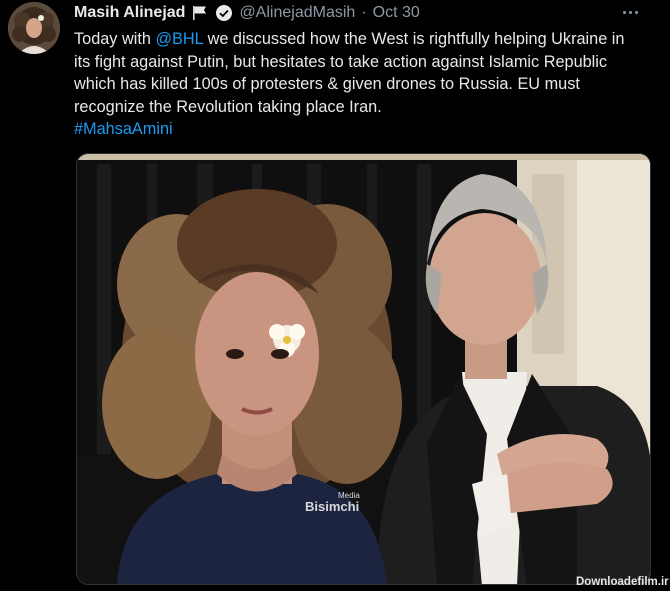 The width and height of the screenshot is (670, 591). I want to click on site-watermark: Downloadefilm.ir, so click(622, 582).